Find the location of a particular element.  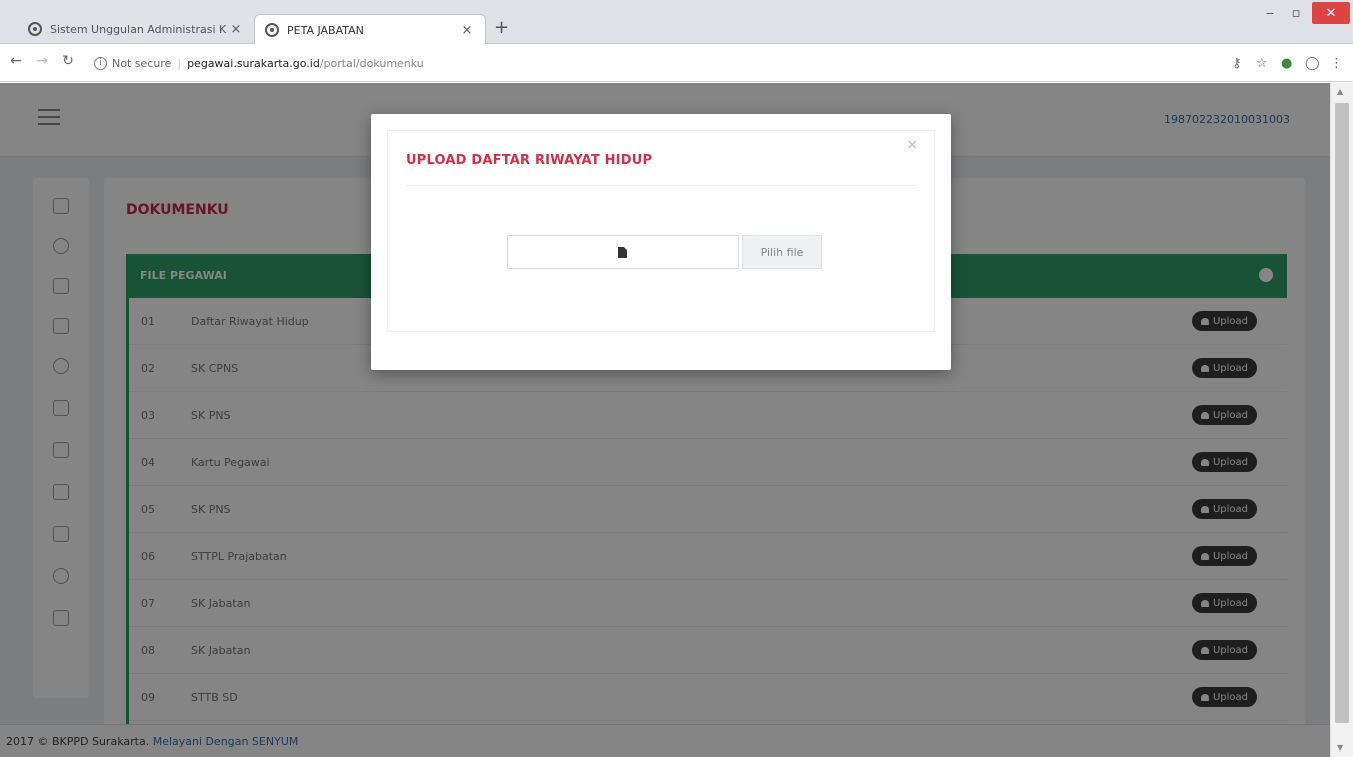

scroll-up-icon: ▲ is located at coordinates (1340, 91).